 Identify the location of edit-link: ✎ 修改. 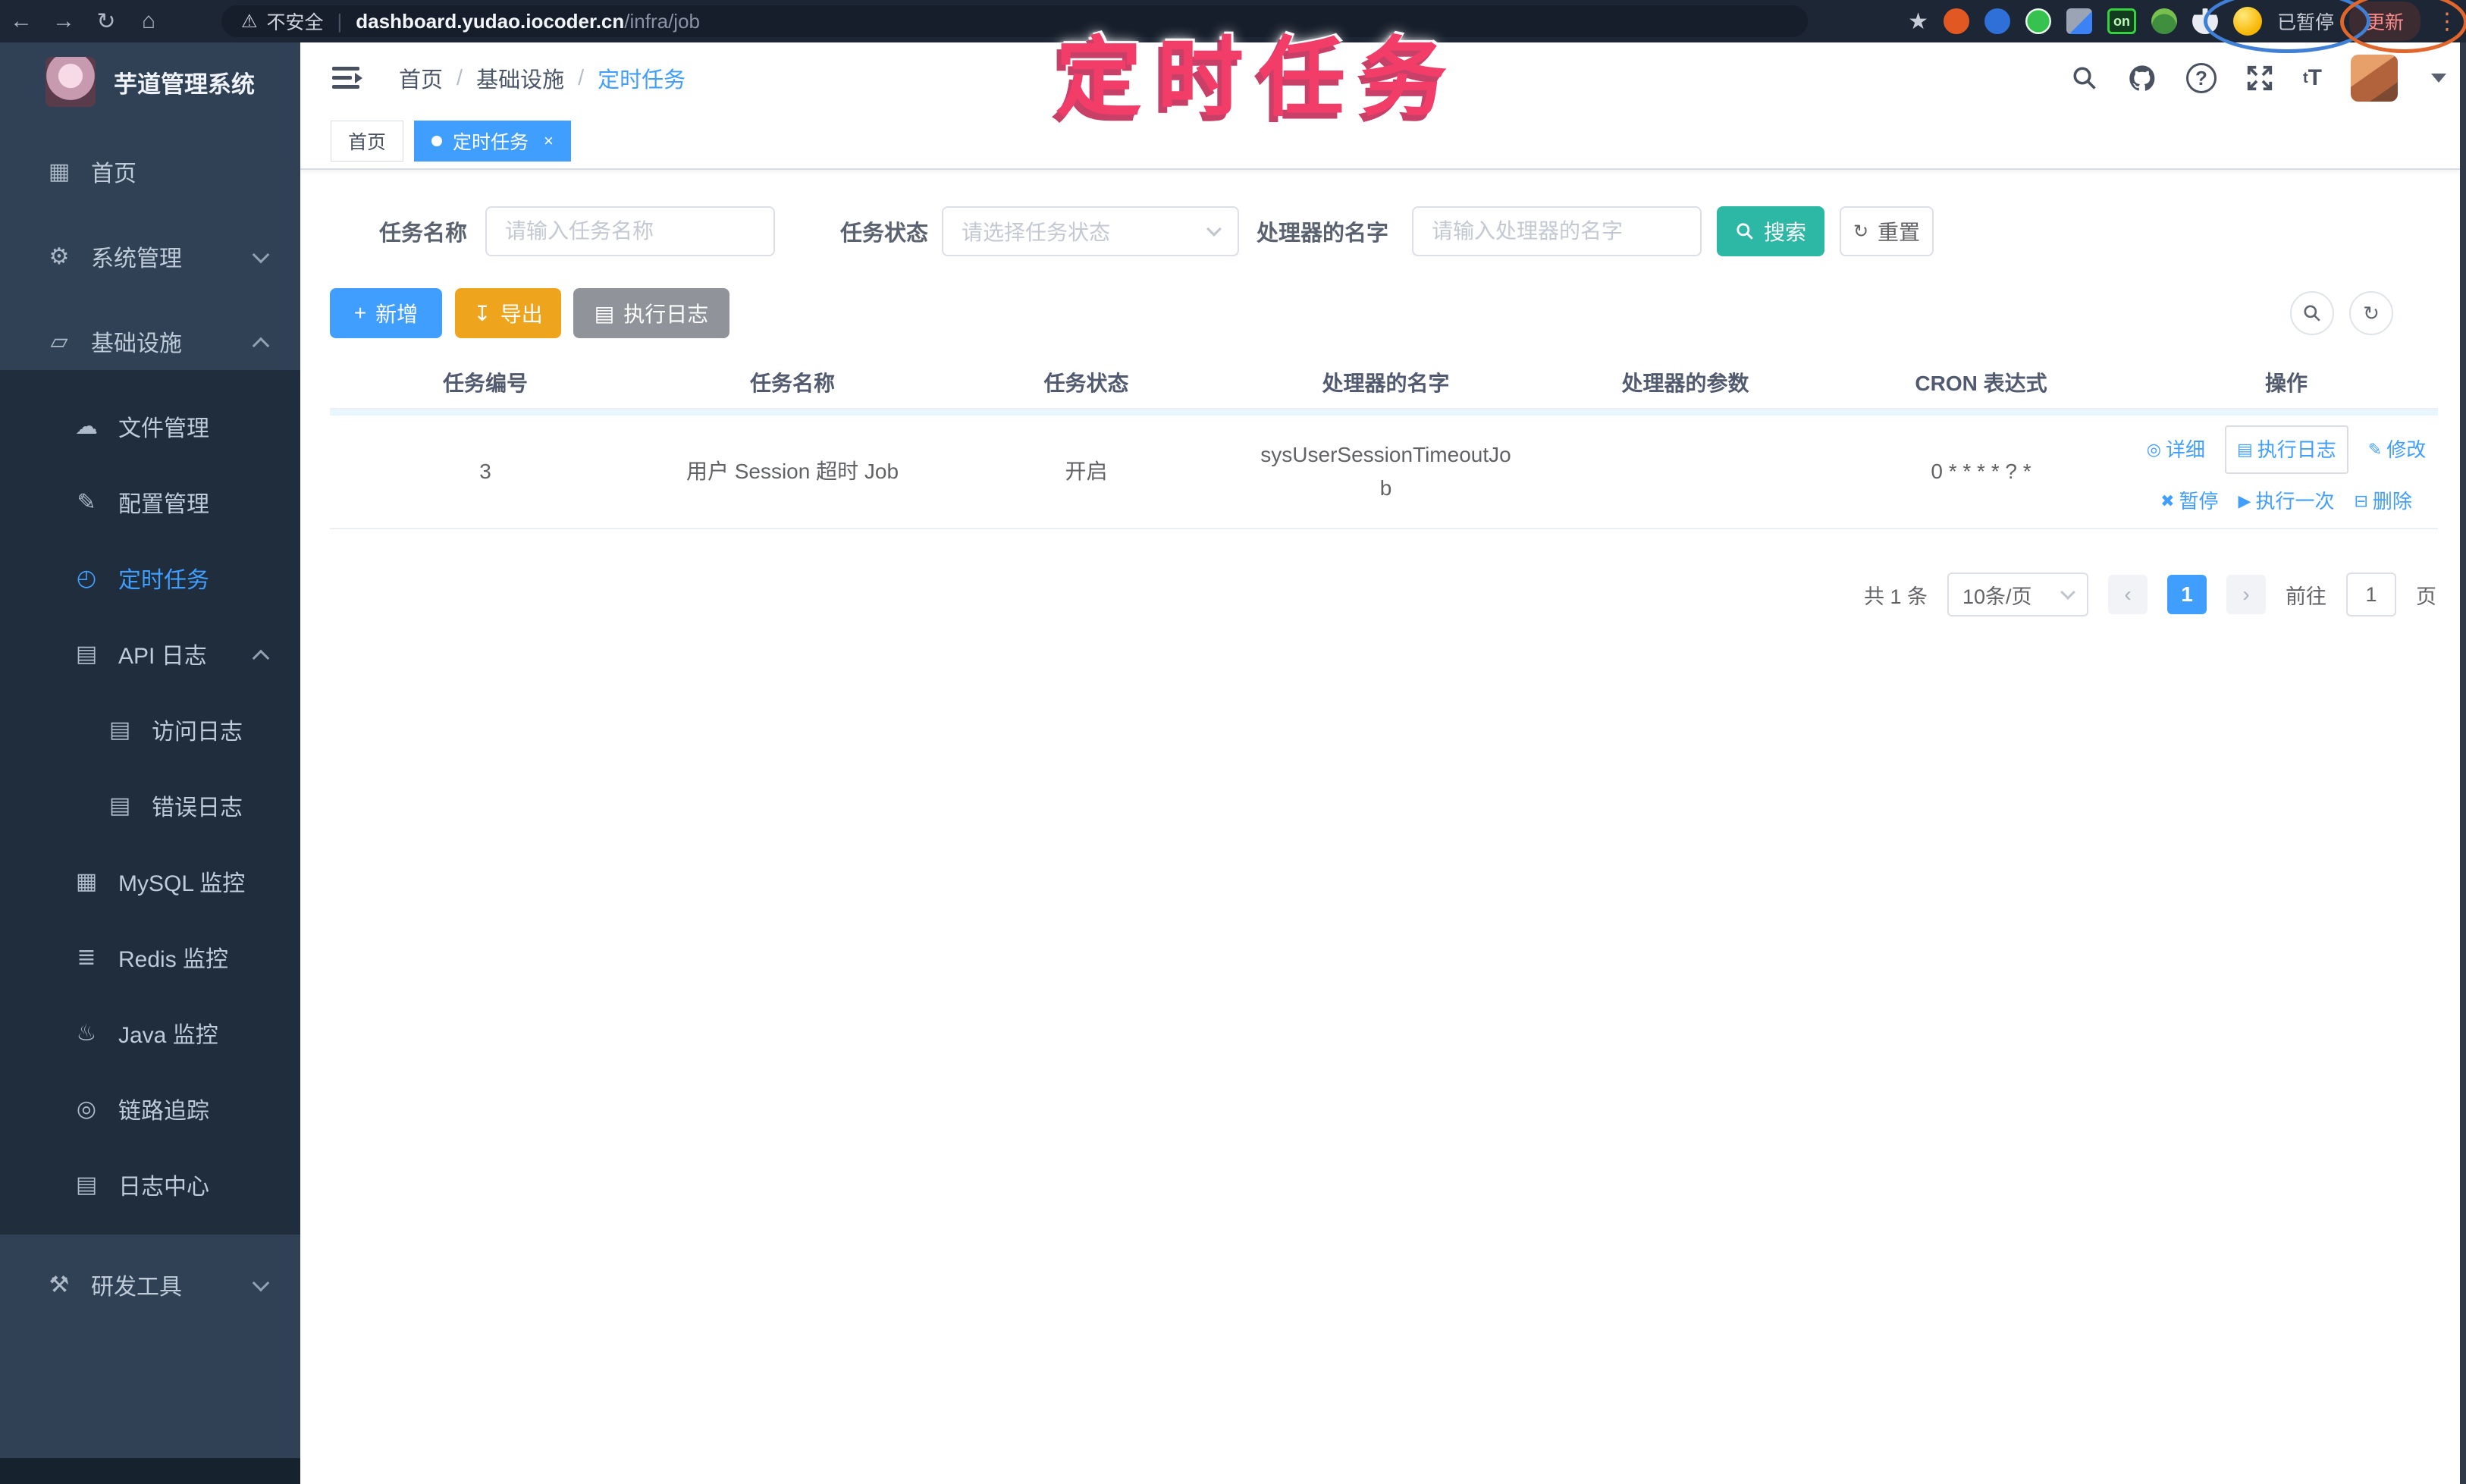
(2397, 450).